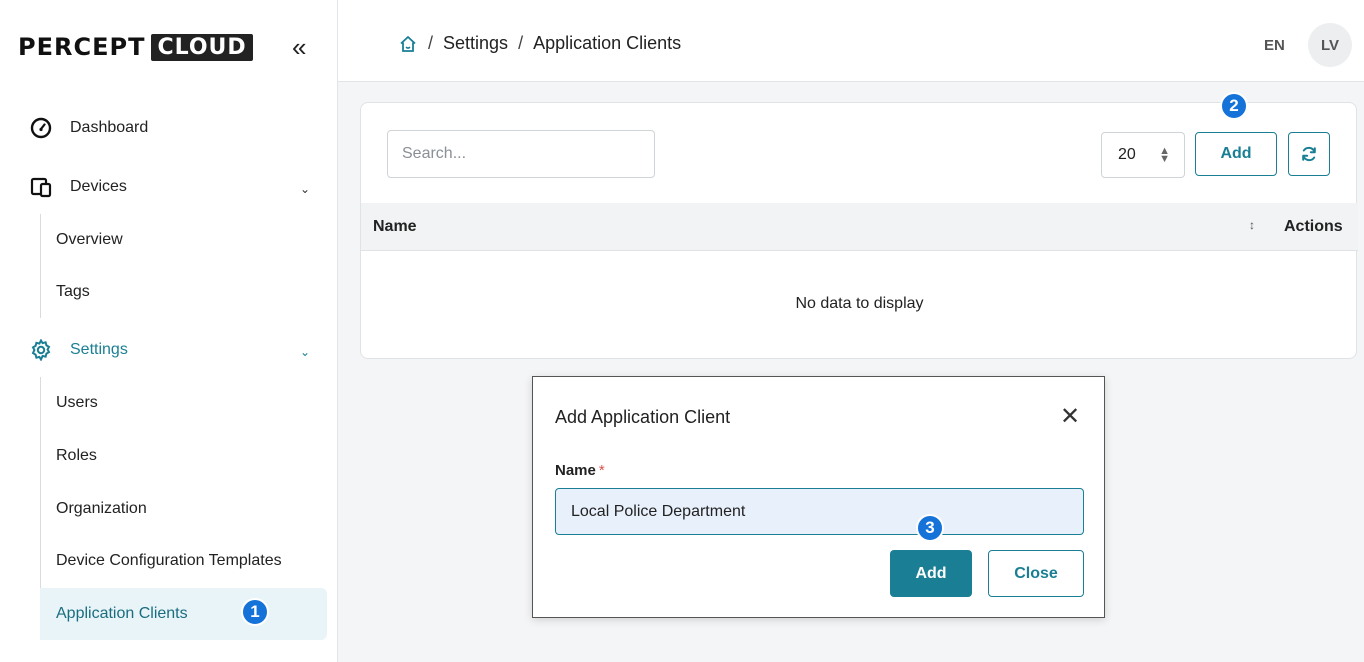  What do you see at coordinates (851, 41) in the screenshot?
I see `top-bar: / Settings / Application Clients EN LV` at bounding box center [851, 41].